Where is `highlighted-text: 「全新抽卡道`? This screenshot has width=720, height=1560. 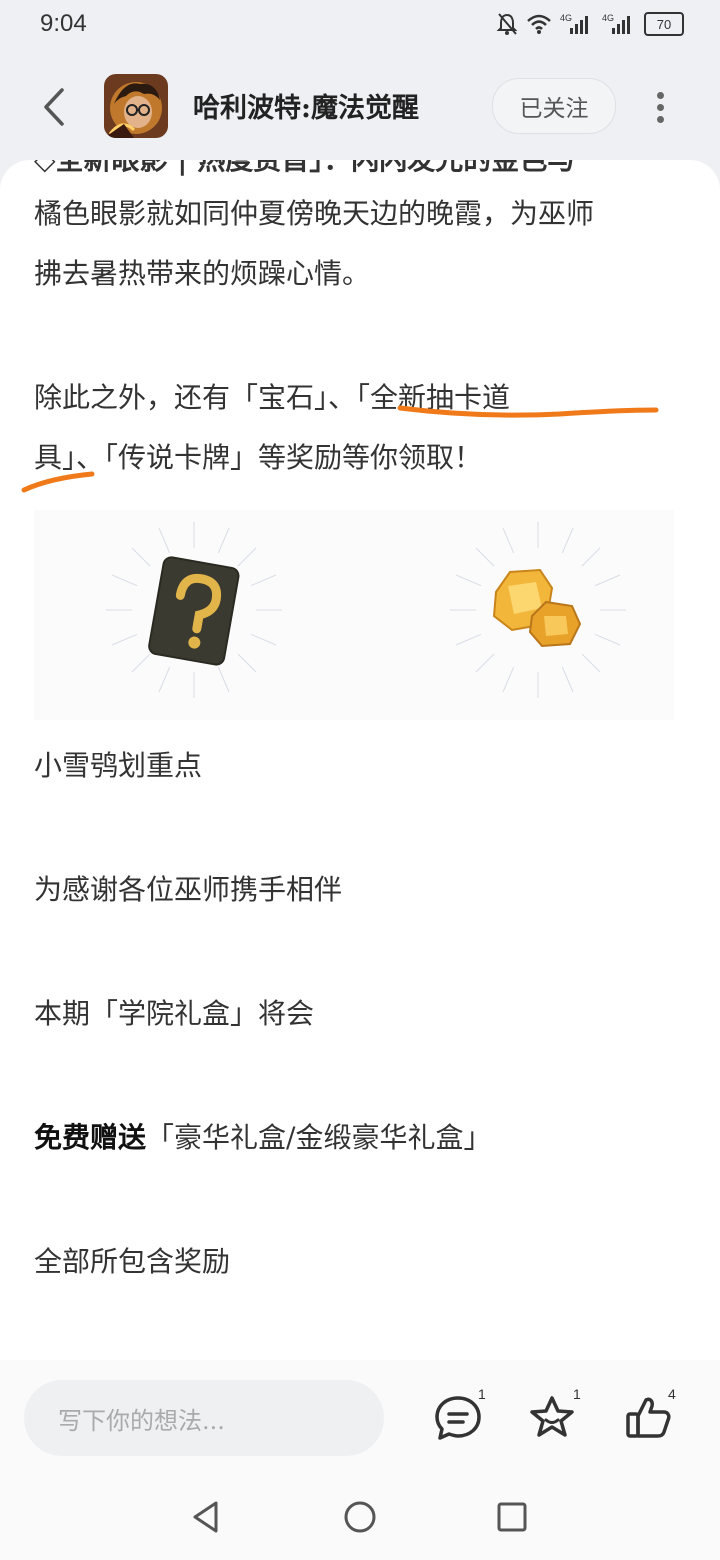 highlighted-text: 「全新抽卡道 is located at coordinates (433, 397).